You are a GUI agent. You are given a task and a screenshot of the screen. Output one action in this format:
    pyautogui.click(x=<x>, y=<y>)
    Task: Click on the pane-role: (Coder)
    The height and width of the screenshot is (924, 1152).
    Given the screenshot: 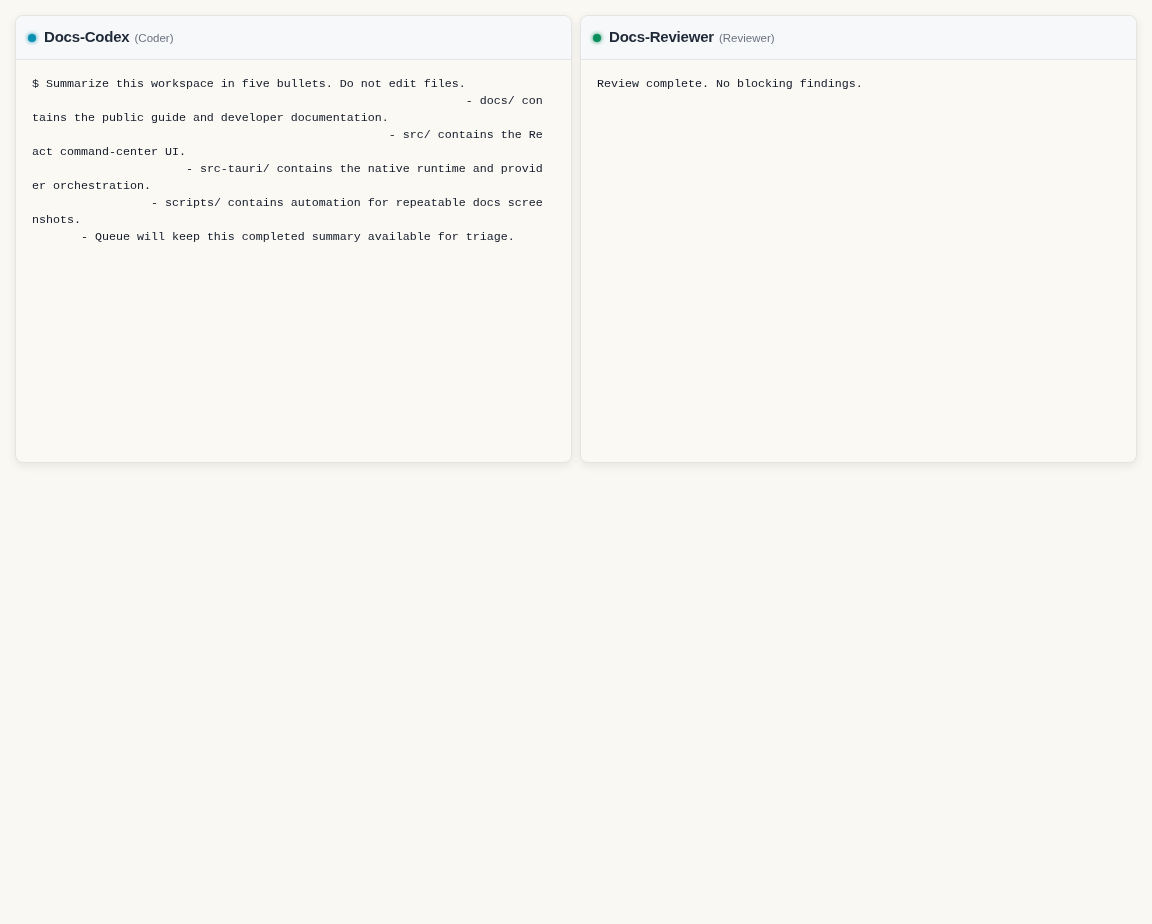 What is the action you would take?
    pyautogui.click(x=154, y=38)
    